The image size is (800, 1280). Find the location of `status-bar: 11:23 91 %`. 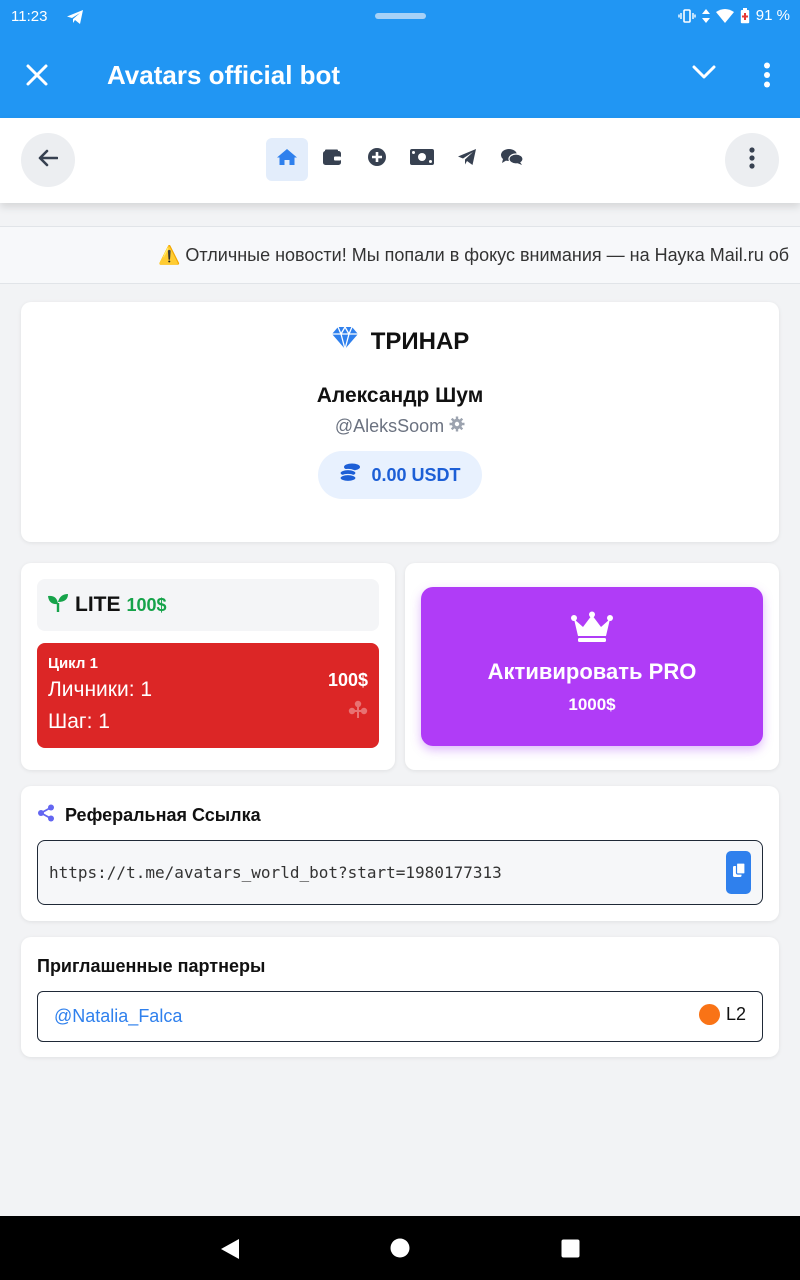

status-bar: 11:23 91 % is located at coordinates (400, 17).